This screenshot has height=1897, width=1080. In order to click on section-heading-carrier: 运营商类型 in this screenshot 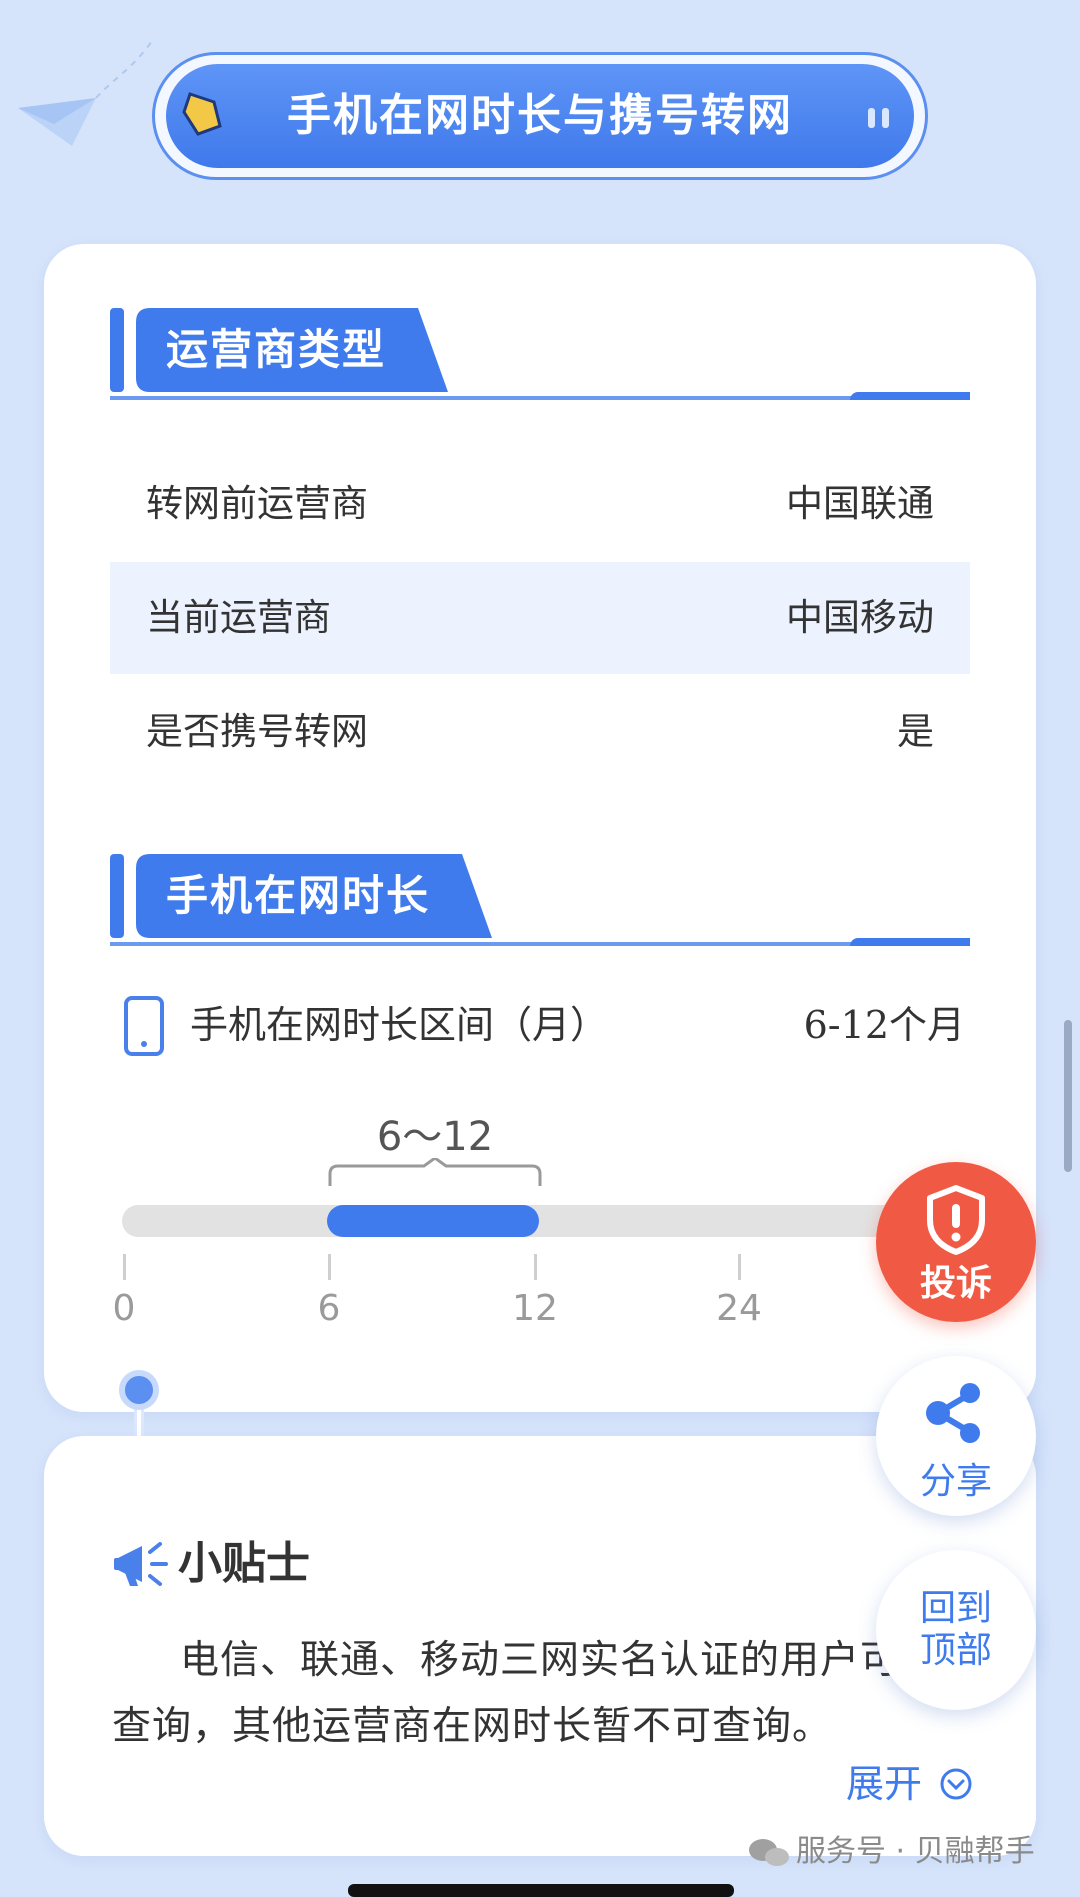, I will do `click(276, 349)`.